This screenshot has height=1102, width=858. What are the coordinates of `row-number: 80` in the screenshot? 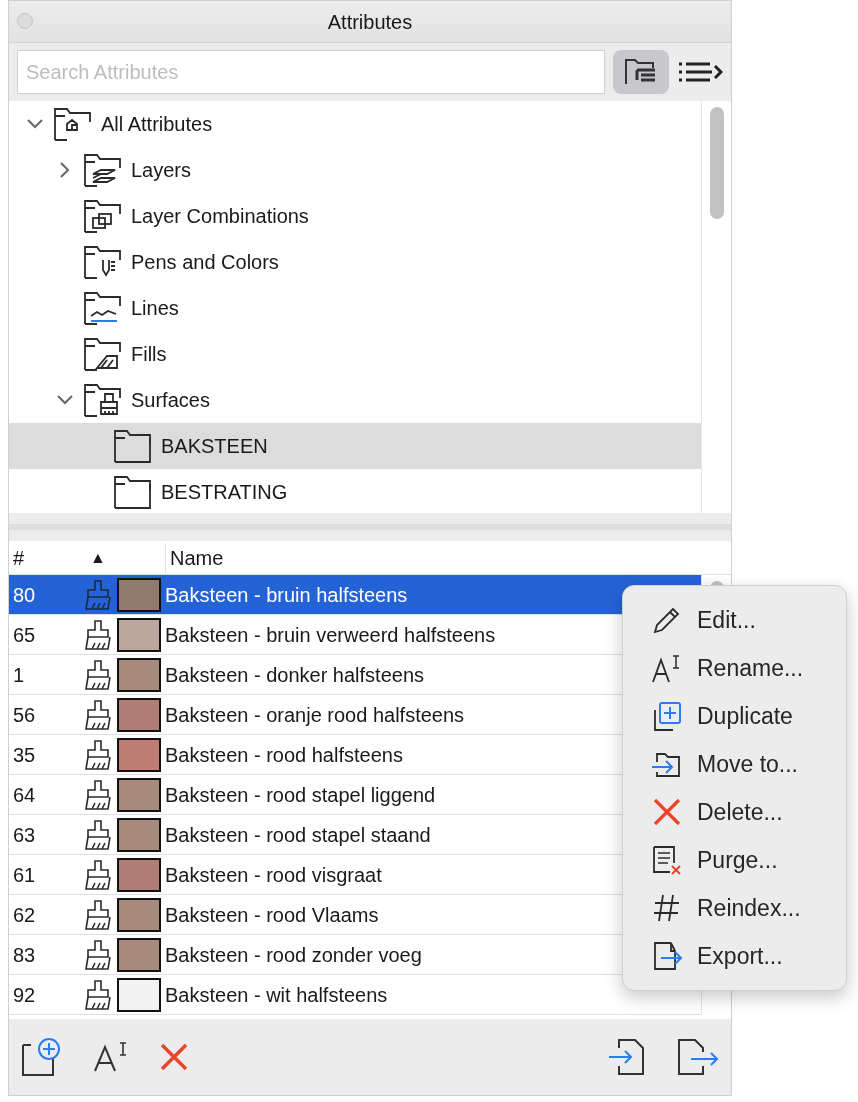 It's located at (24, 595).